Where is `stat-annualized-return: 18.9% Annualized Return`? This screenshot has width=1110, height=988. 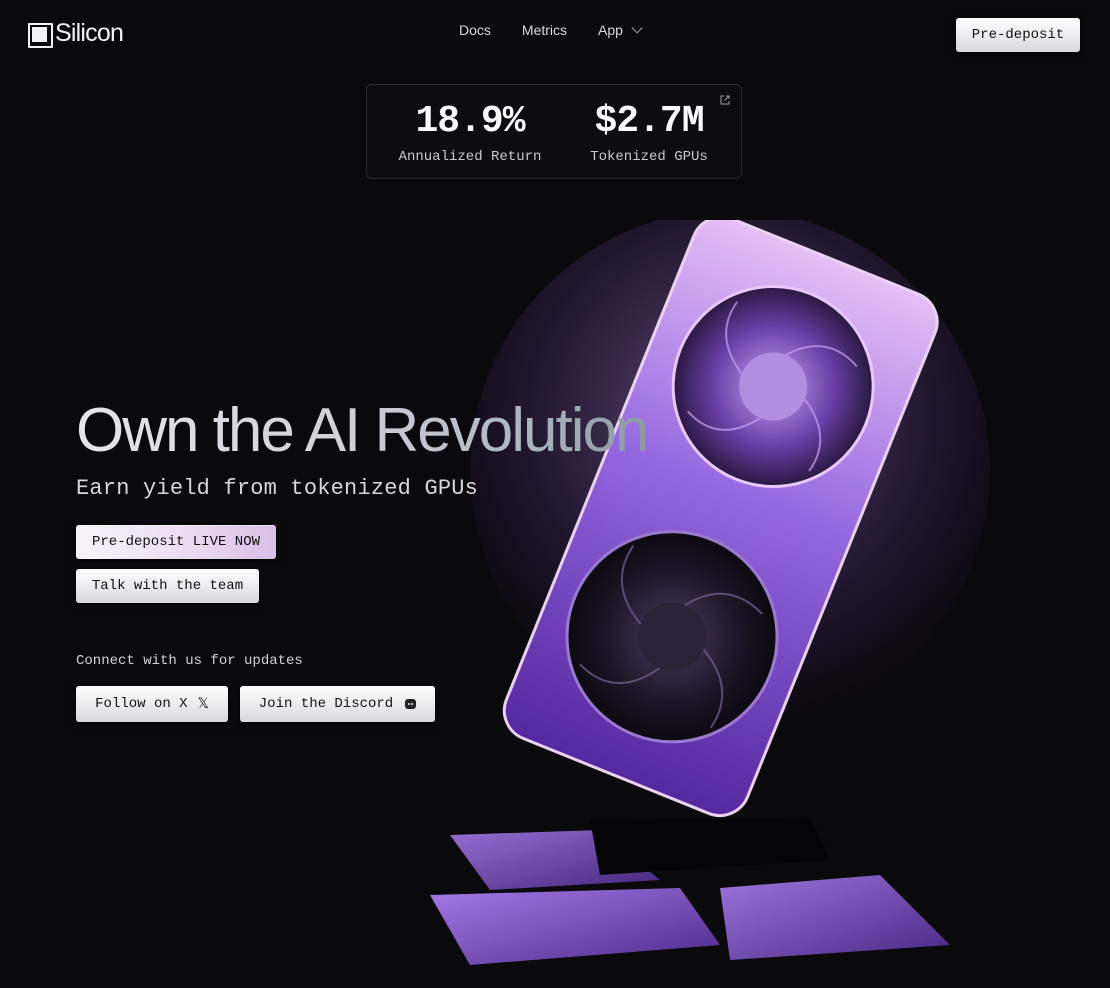 stat-annualized-return: 18.9% Annualized Return is located at coordinates (470, 133).